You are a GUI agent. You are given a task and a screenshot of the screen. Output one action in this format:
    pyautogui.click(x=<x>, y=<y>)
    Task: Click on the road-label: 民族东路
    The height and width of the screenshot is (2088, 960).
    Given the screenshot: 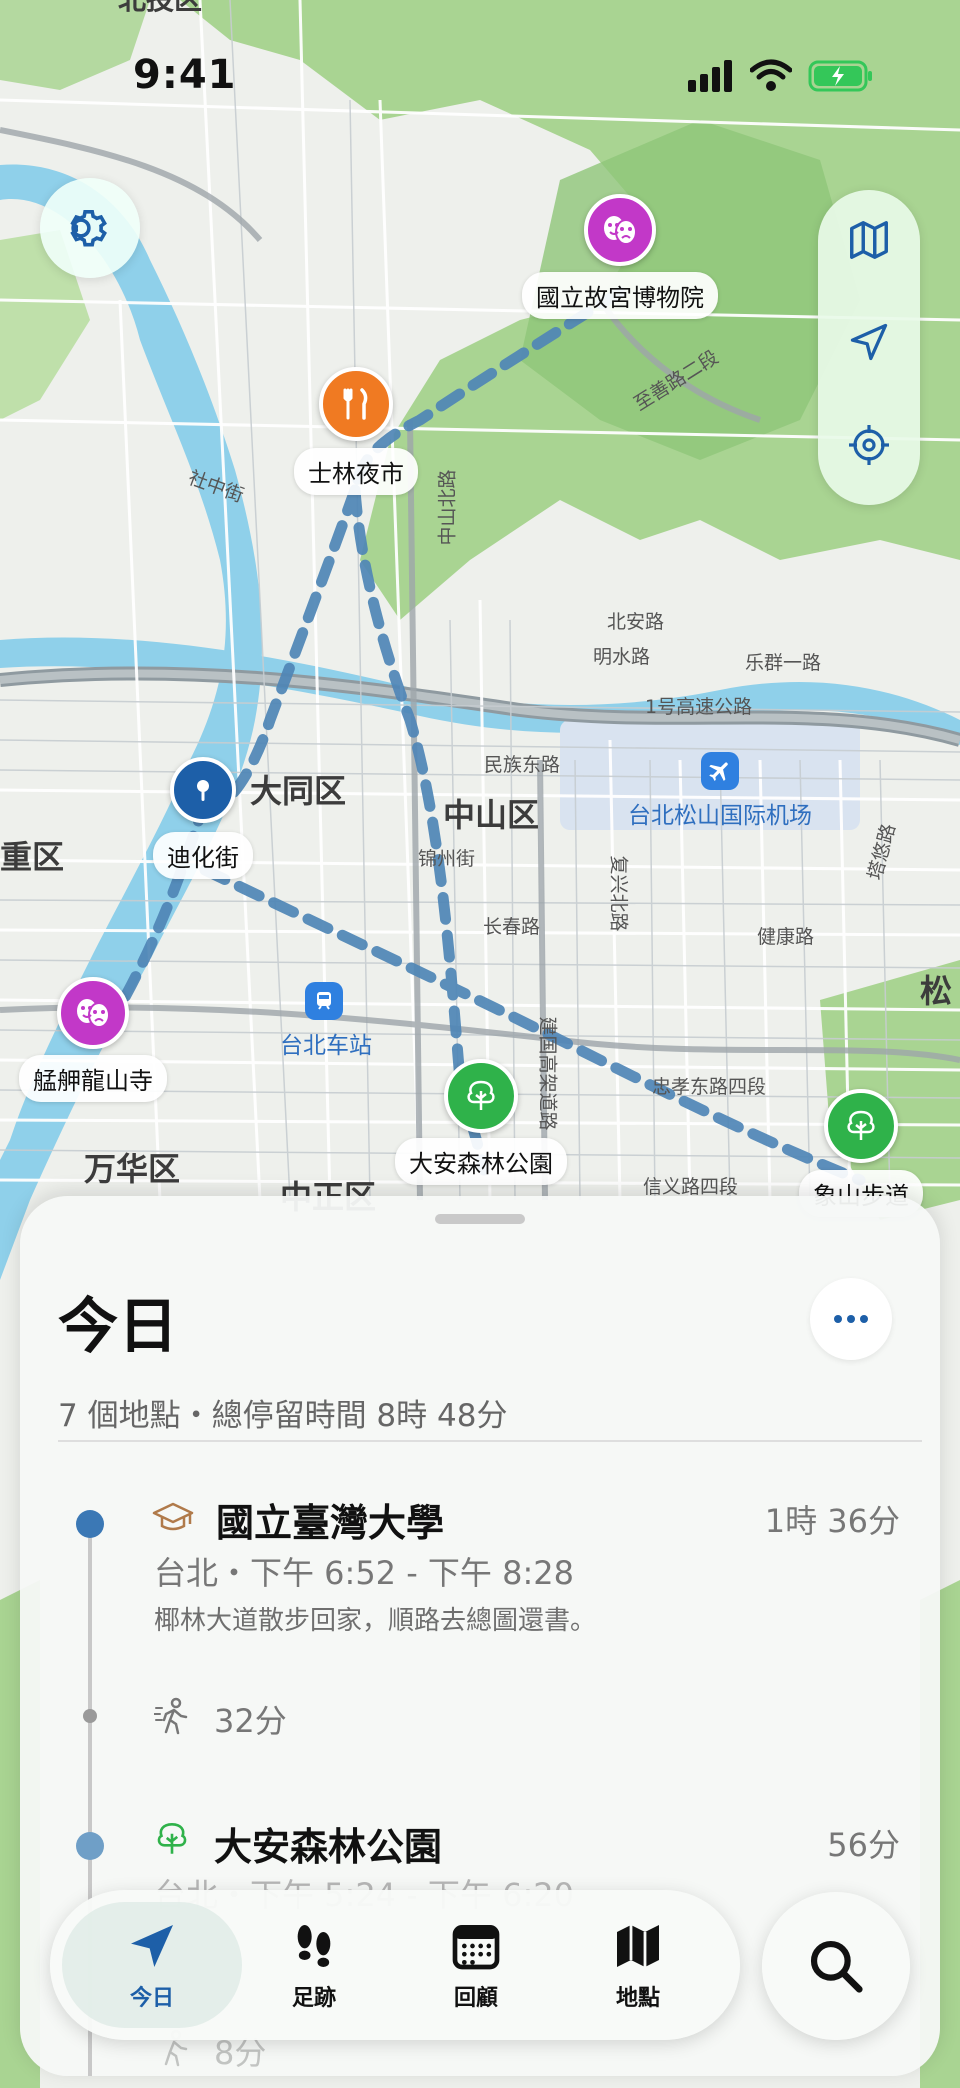 What is the action you would take?
    pyautogui.click(x=522, y=765)
    